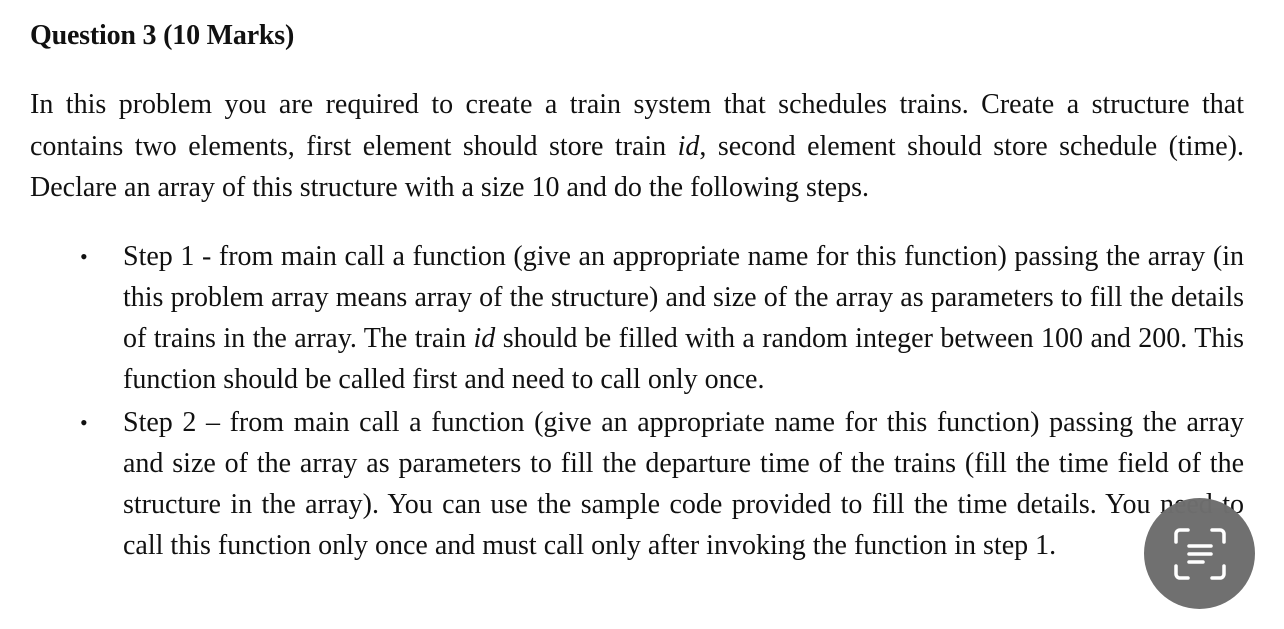  Describe the element at coordinates (688, 146) in the screenshot. I see `intro-italic-id: id` at that location.